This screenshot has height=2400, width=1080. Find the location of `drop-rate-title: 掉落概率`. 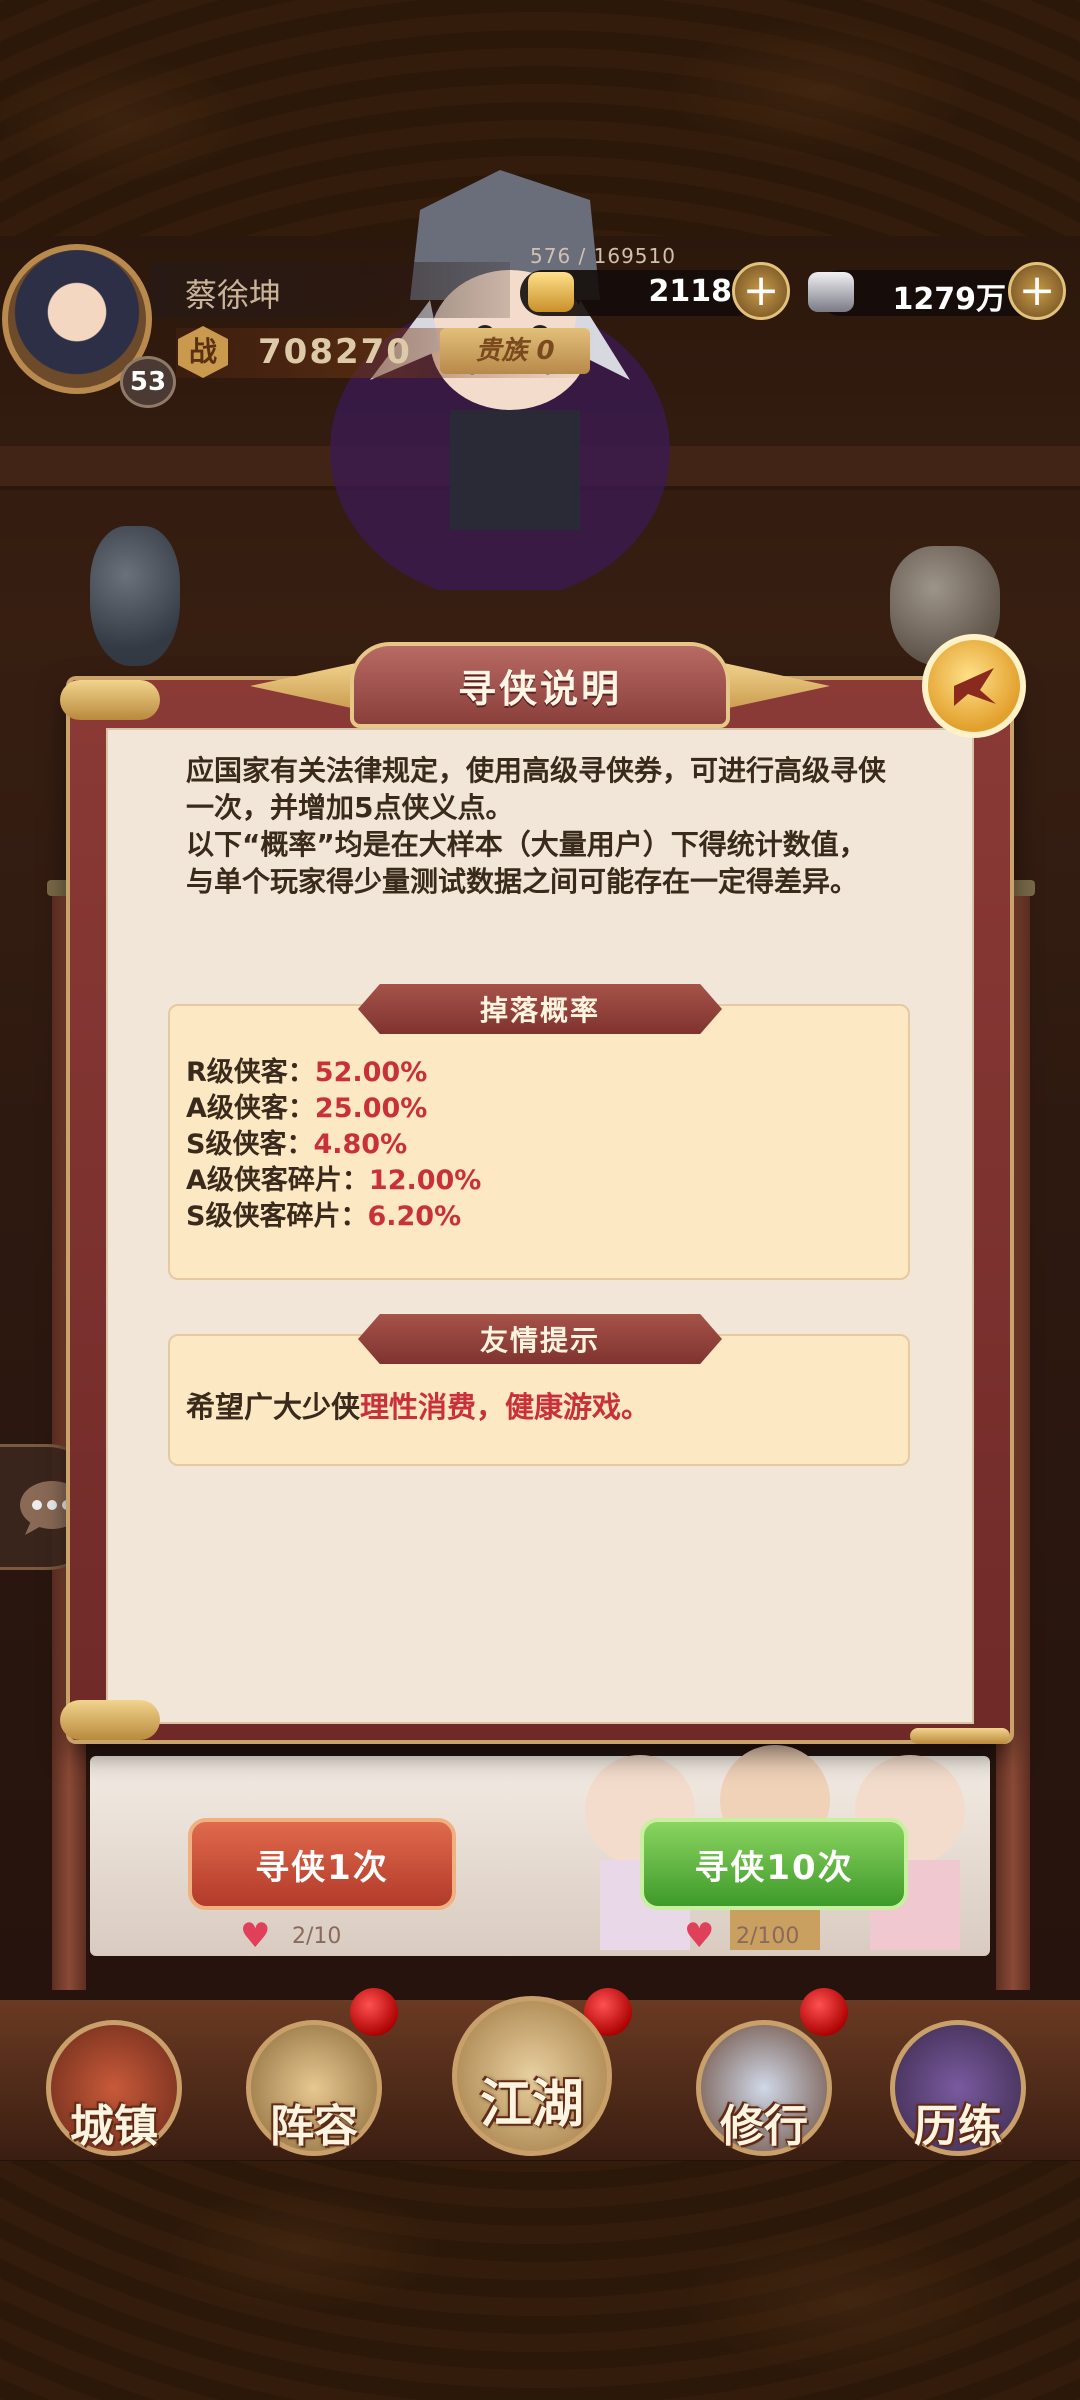

drop-rate-title: 掉落概率 is located at coordinates (539, 1010).